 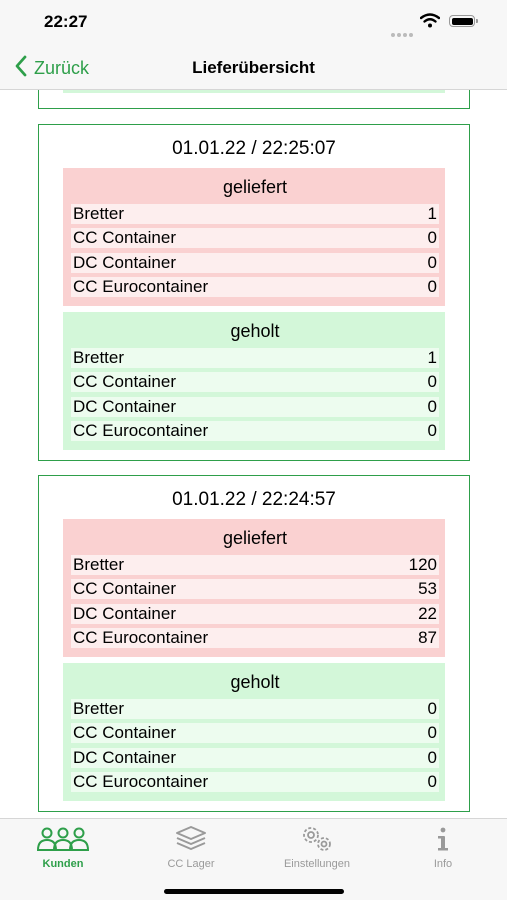 What do you see at coordinates (254, 499) in the screenshot?
I see `delivery-timestamp: 01.01.22 / 22:24:57` at bounding box center [254, 499].